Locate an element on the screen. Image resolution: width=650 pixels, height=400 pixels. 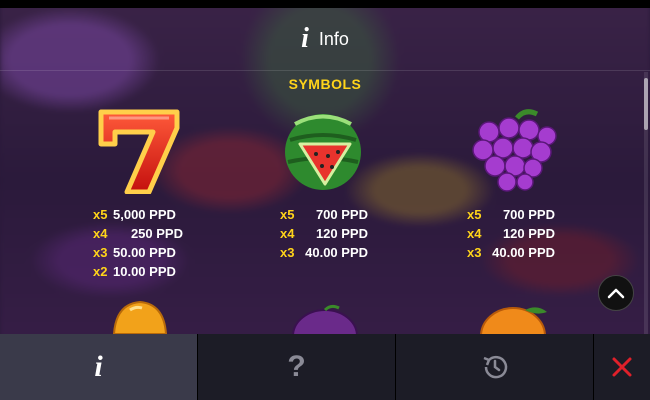
payout-amount: 50.00 PPD is located at coordinates (144, 252).